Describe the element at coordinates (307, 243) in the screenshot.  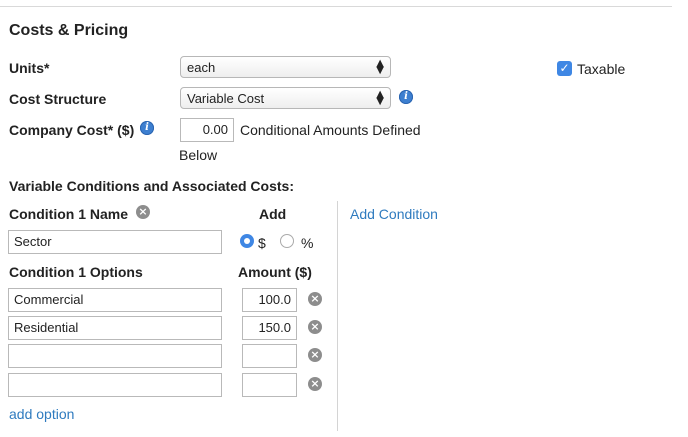
I see `percent-radio-label: %` at that location.